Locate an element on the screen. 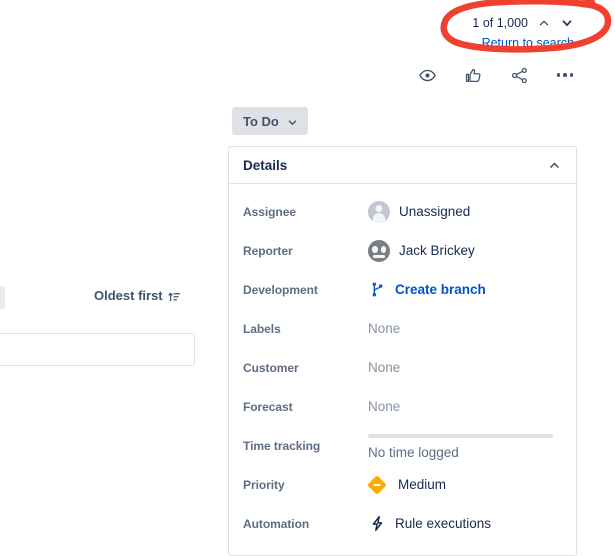 This screenshot has width=615, height=556. field-row-forecast: Forecast None is located at coordinates (402, 406).